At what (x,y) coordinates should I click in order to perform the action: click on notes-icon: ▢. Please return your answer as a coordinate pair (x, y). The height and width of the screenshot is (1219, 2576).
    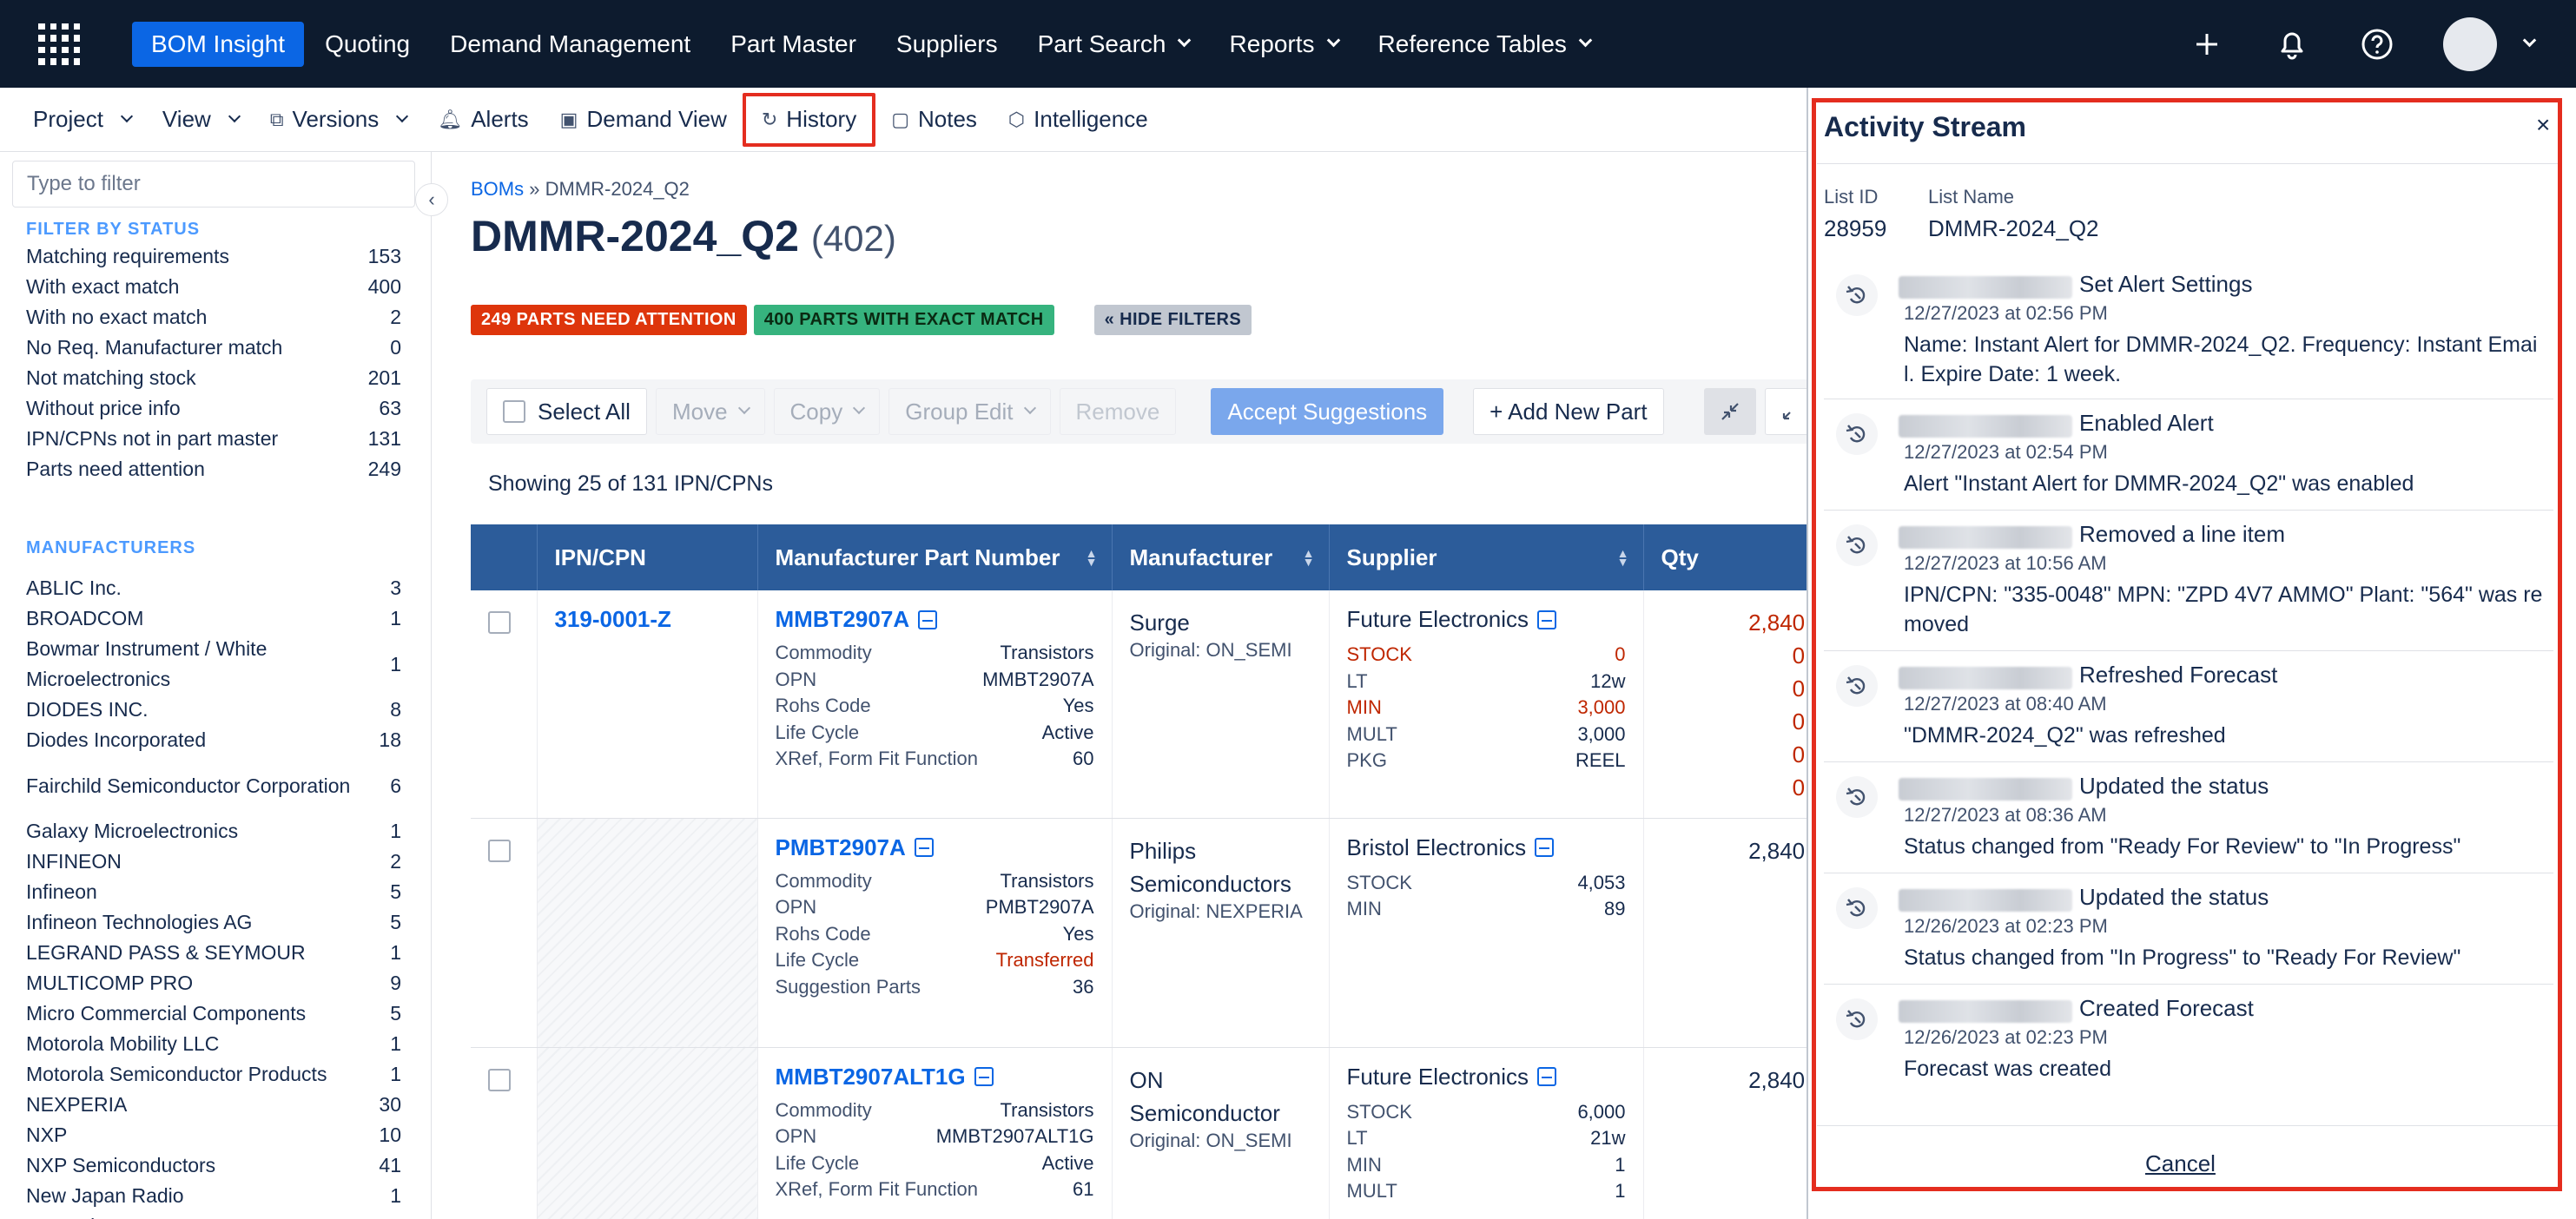
    Looking at the image, I should click on (900, 119).